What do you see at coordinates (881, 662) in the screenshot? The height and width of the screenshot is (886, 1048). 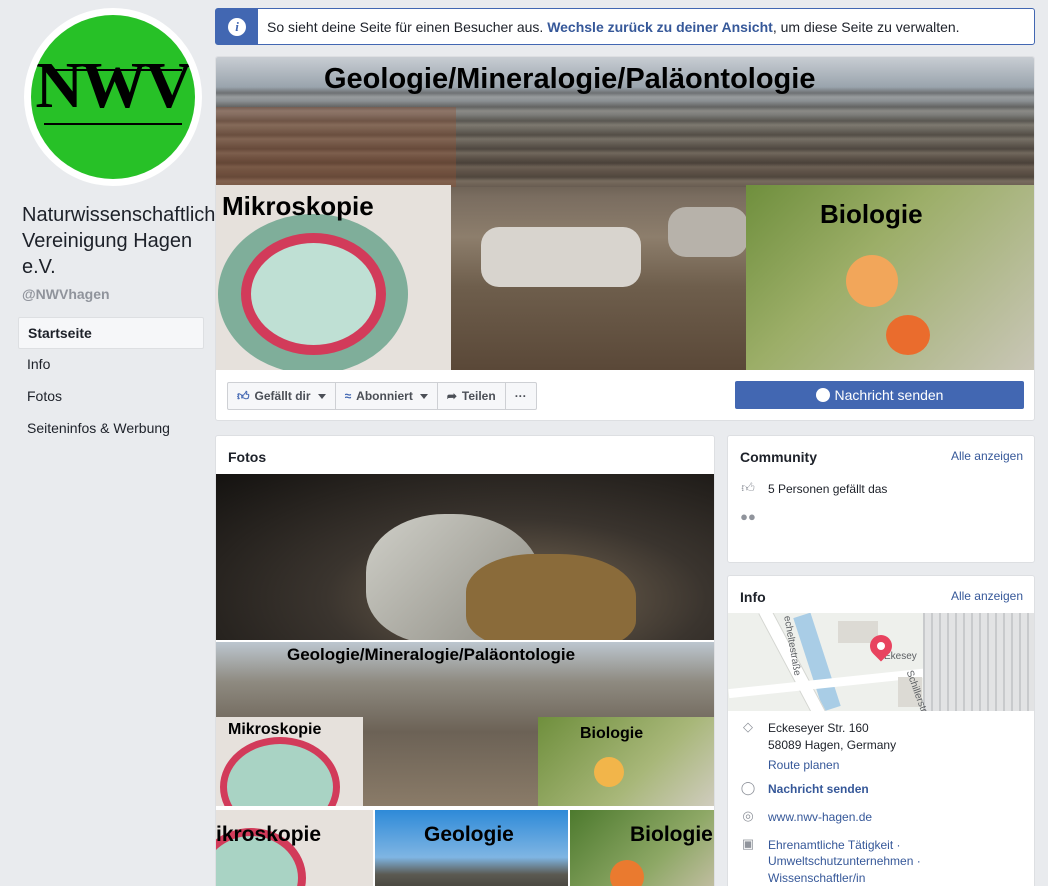 I see `location-map: echeltestraße Ekesey Schillerstr` at bounding box center [881, 662].